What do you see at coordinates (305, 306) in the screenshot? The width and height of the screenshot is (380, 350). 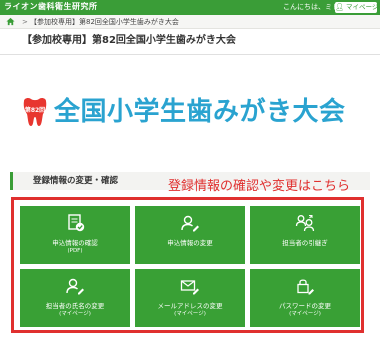 I see `tile-label: パスワードの変更` at bounding box center [305, 306].